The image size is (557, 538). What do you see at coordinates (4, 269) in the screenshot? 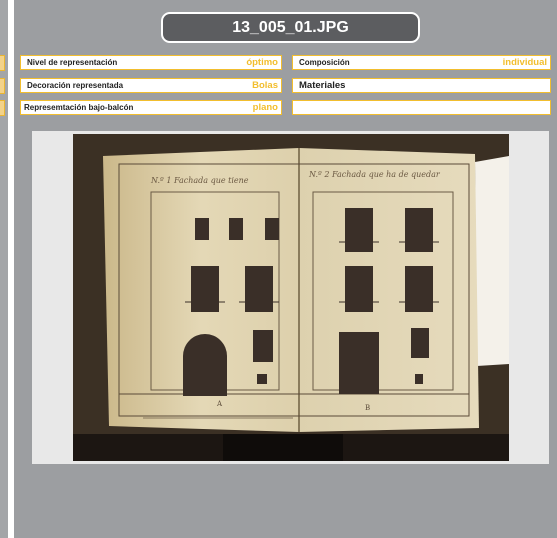
I see `left-panel-strip` at bounding box center [4, 269].